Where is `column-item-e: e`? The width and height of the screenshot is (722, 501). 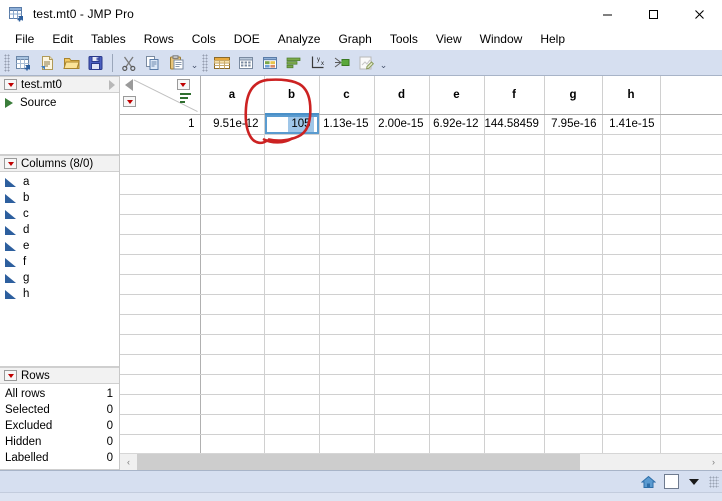
column-item-e: e is located at coordinates (59, 246).